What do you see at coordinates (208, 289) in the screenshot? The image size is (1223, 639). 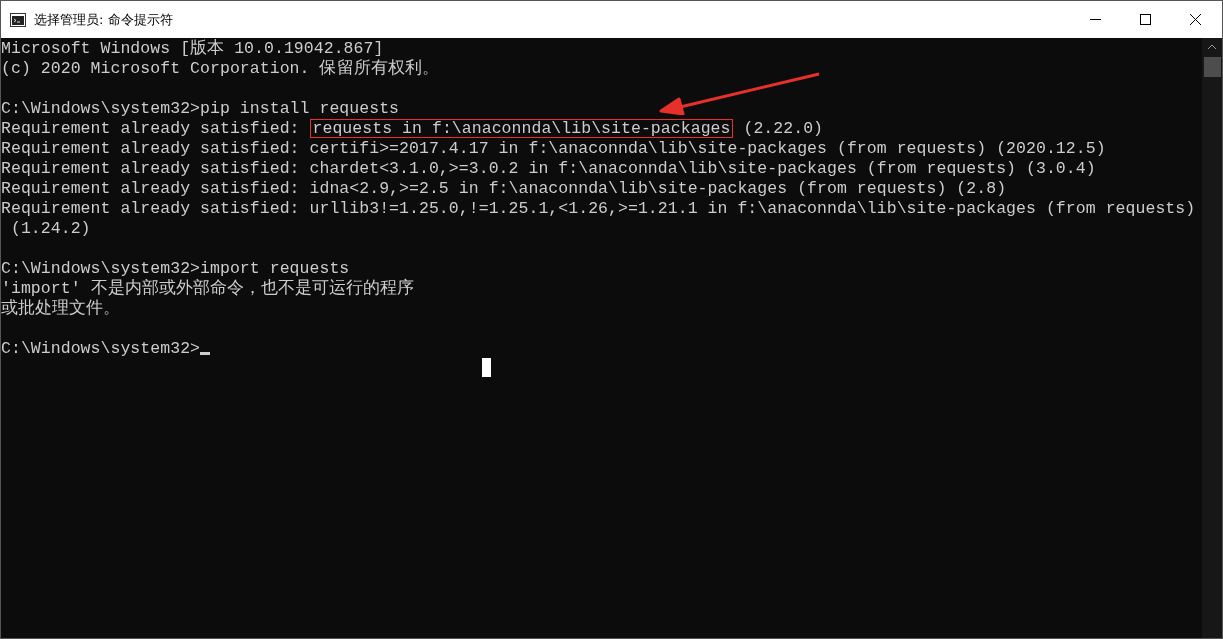 I see `console-line: 'import' 不是内部或外部命令，也不是可运行的程序` at bounding box center [208, 289].